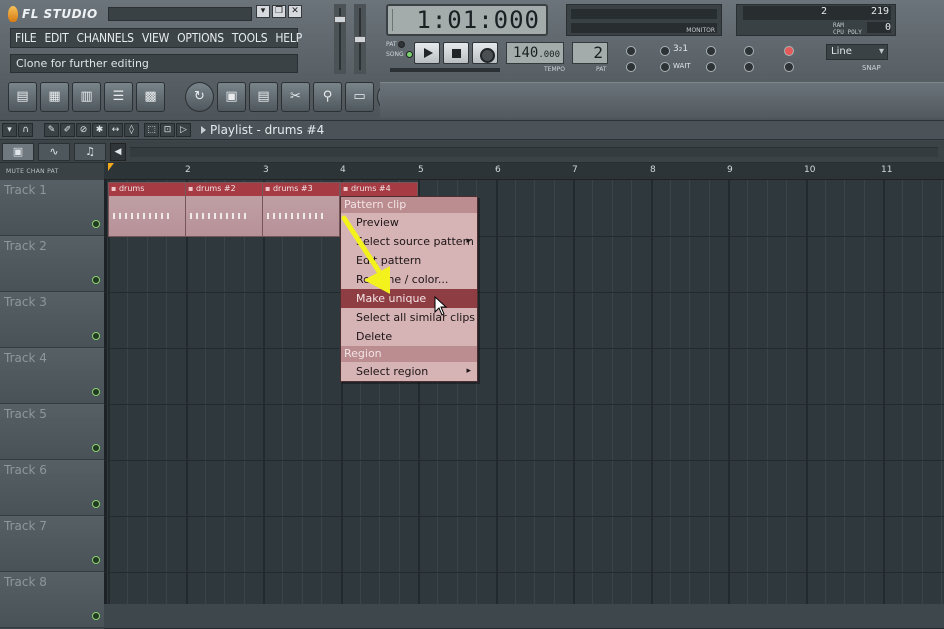 The height and width of the screenshot is (629, 944). I want to click on magnet-icon: ∩, so click(25, 130).